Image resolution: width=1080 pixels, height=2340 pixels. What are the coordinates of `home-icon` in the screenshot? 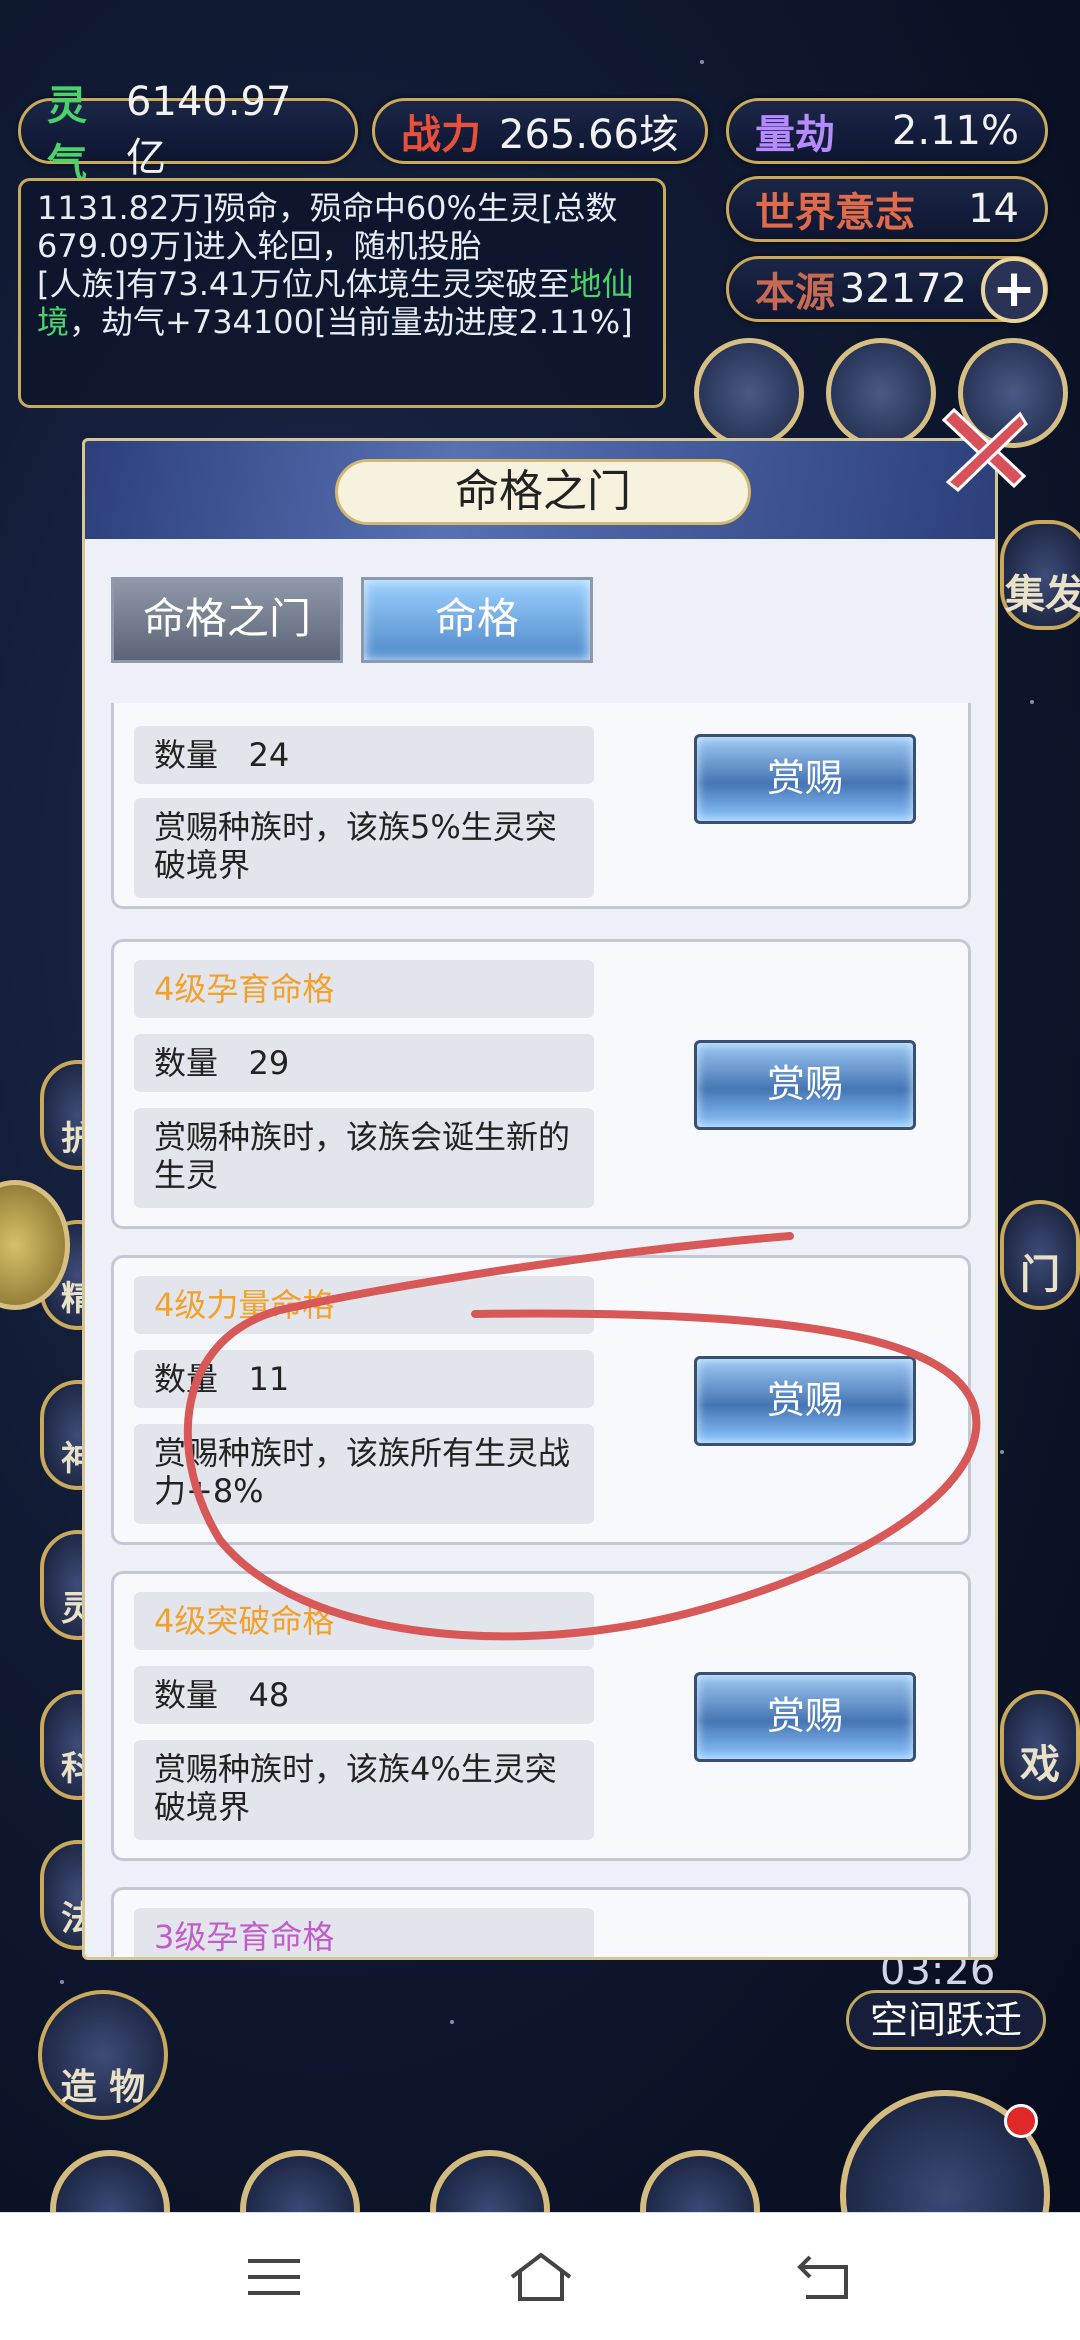 It's located at (541, 2277).